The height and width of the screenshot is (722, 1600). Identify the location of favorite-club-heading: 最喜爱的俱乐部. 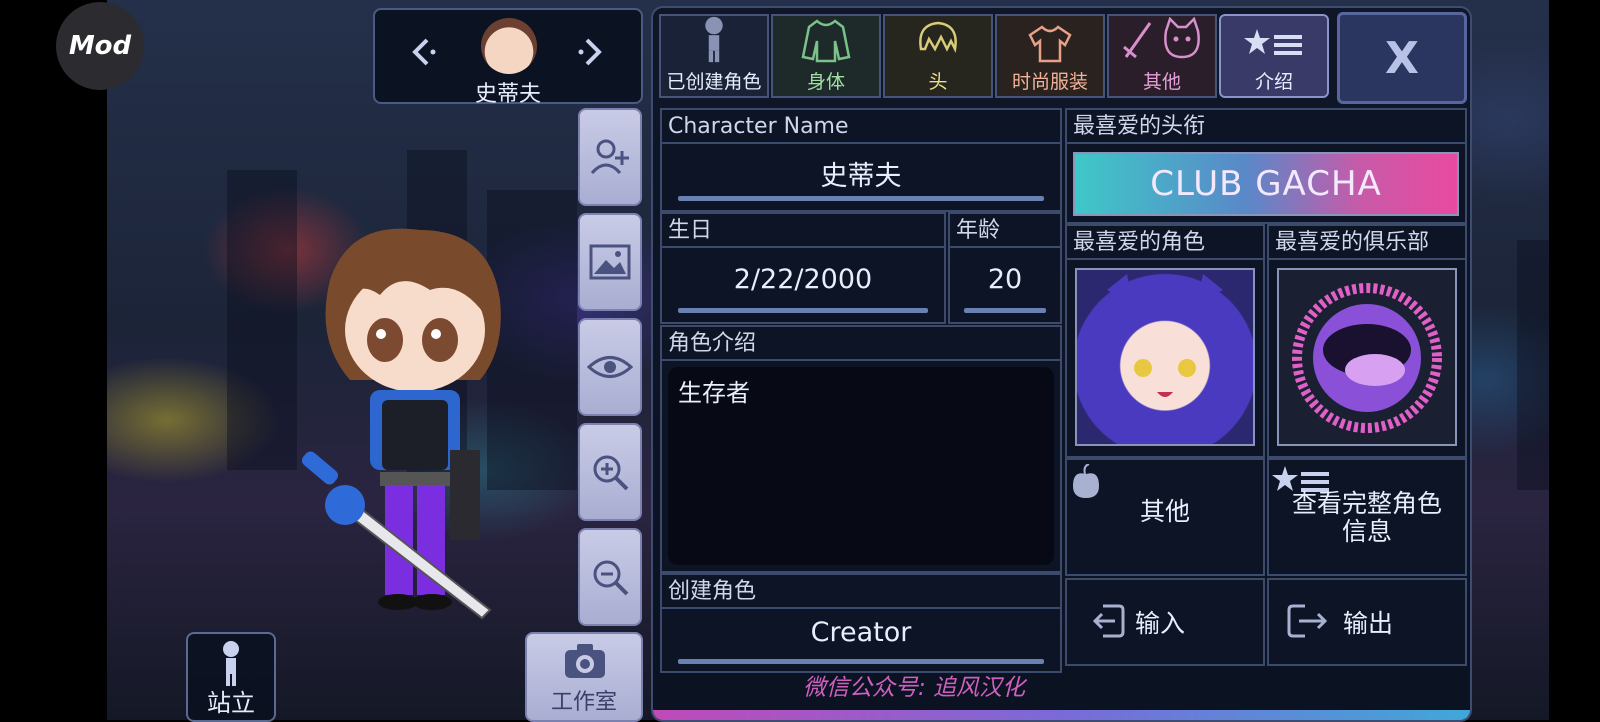
(1367, 243).